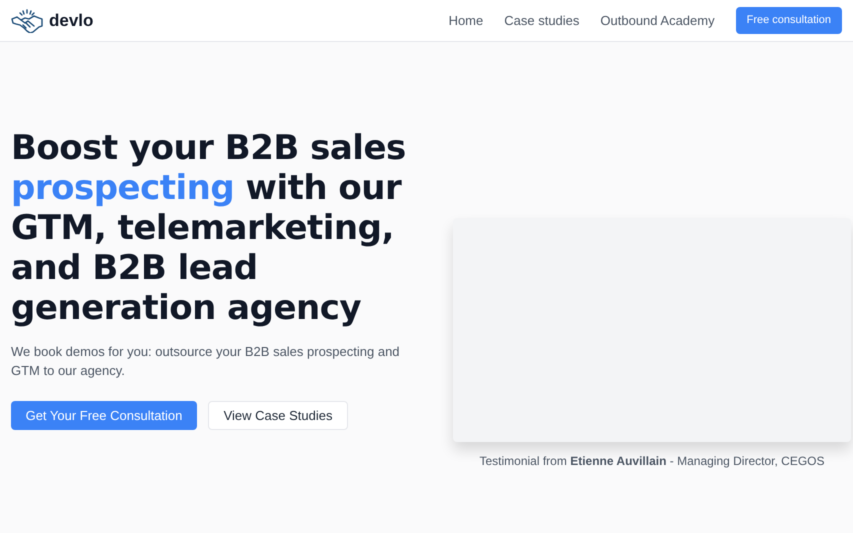  Describe the element at coordinates (466, 20) in the screenshot. I see `nav-link: Home` at that location.